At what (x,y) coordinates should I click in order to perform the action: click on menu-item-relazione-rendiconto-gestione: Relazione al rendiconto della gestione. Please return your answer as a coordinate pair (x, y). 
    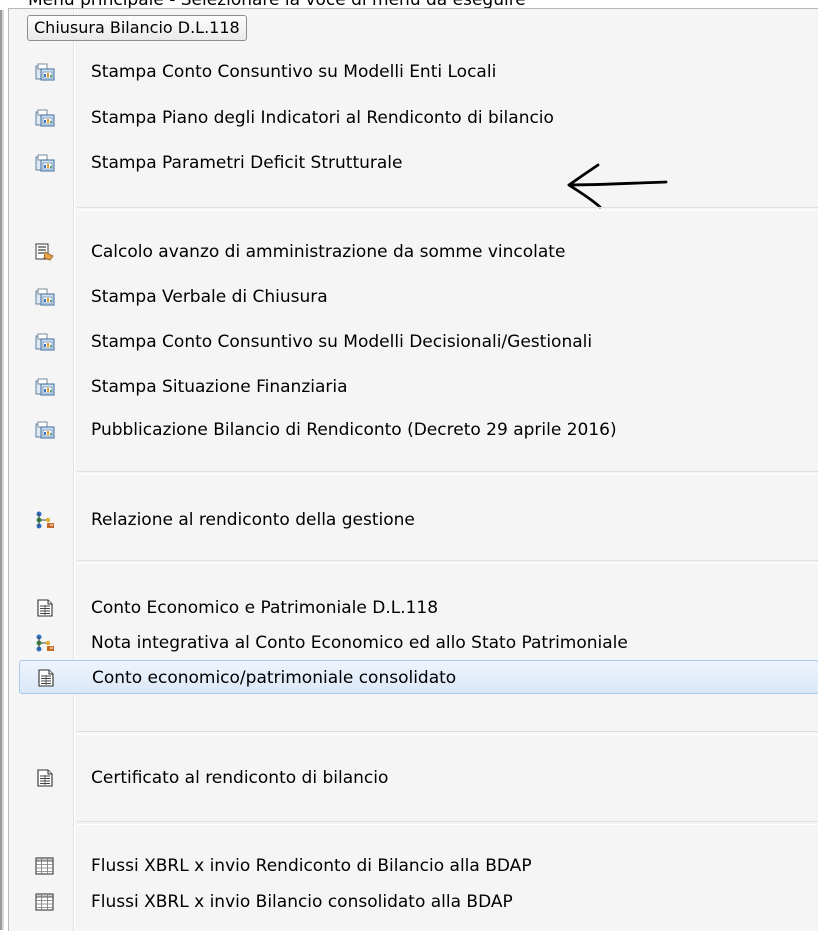
    Looking at the image, I should click on (418, 520).